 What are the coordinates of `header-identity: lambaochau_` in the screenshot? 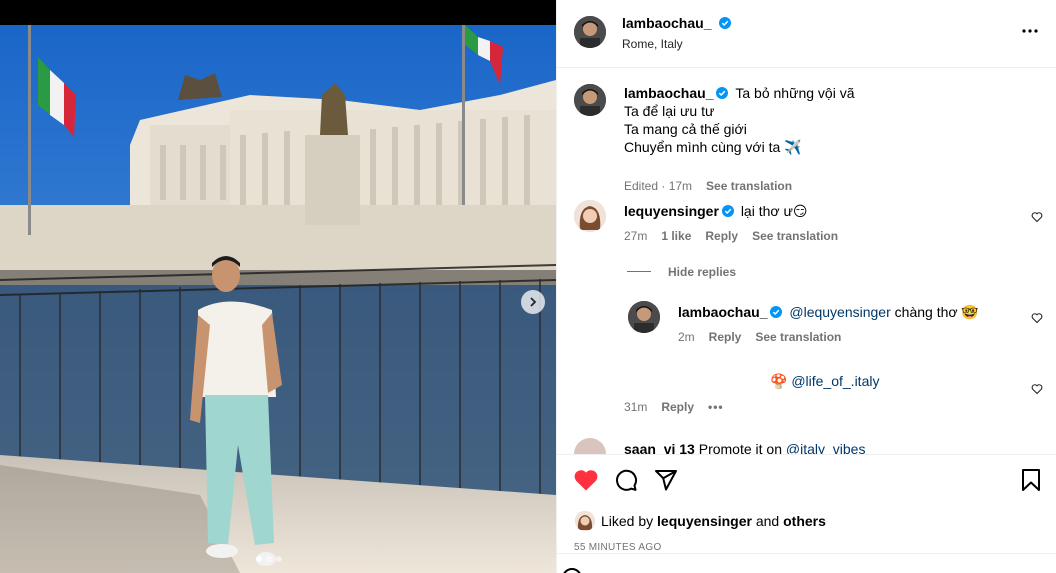 It's located at (676, 24).